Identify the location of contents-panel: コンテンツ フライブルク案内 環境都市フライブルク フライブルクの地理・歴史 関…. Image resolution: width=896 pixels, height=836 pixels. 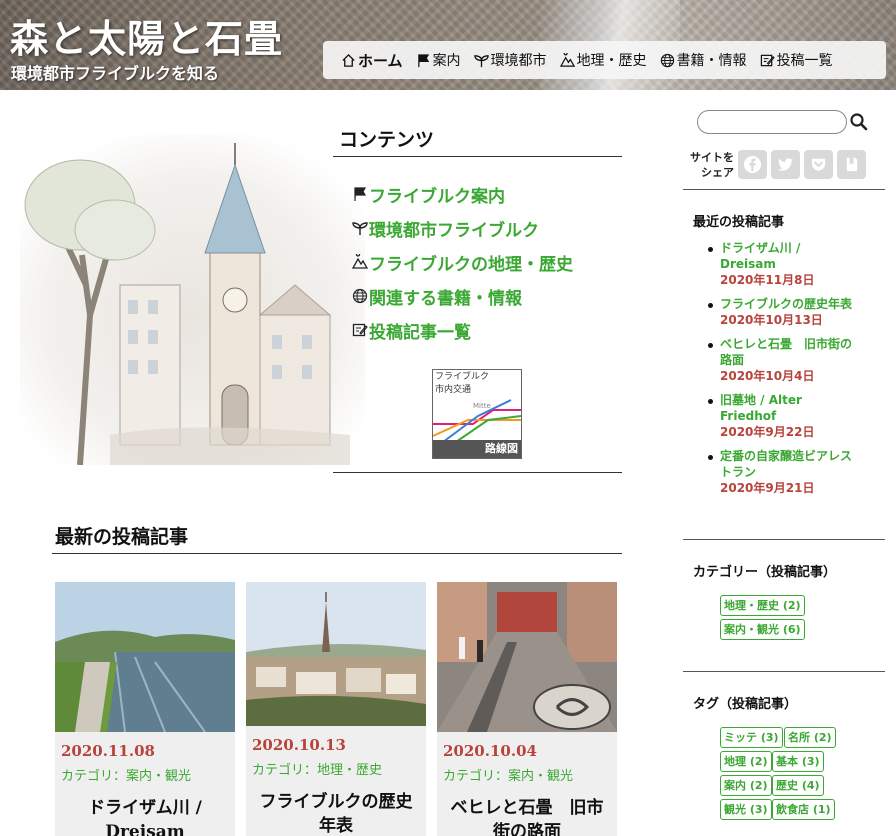
(477, 297).